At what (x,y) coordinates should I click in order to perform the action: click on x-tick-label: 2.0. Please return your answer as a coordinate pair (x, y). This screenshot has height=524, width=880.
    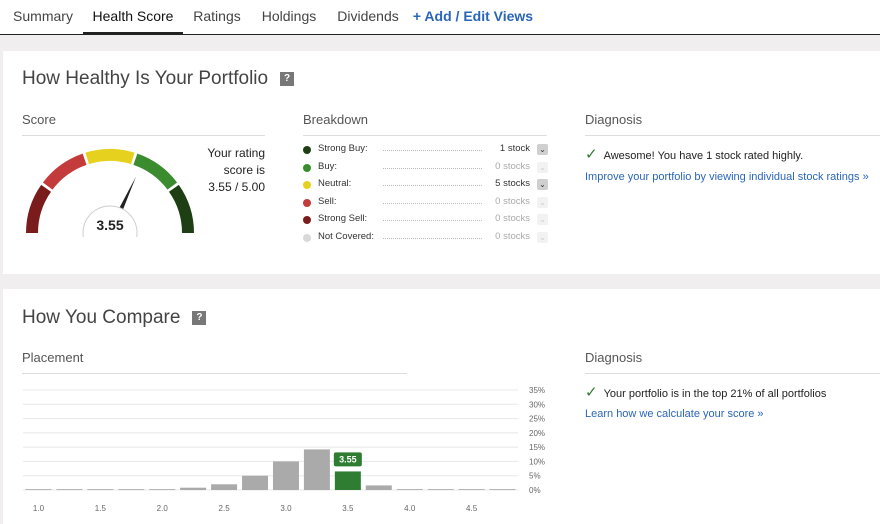
    Looking at the image, I should click on (163, 508).